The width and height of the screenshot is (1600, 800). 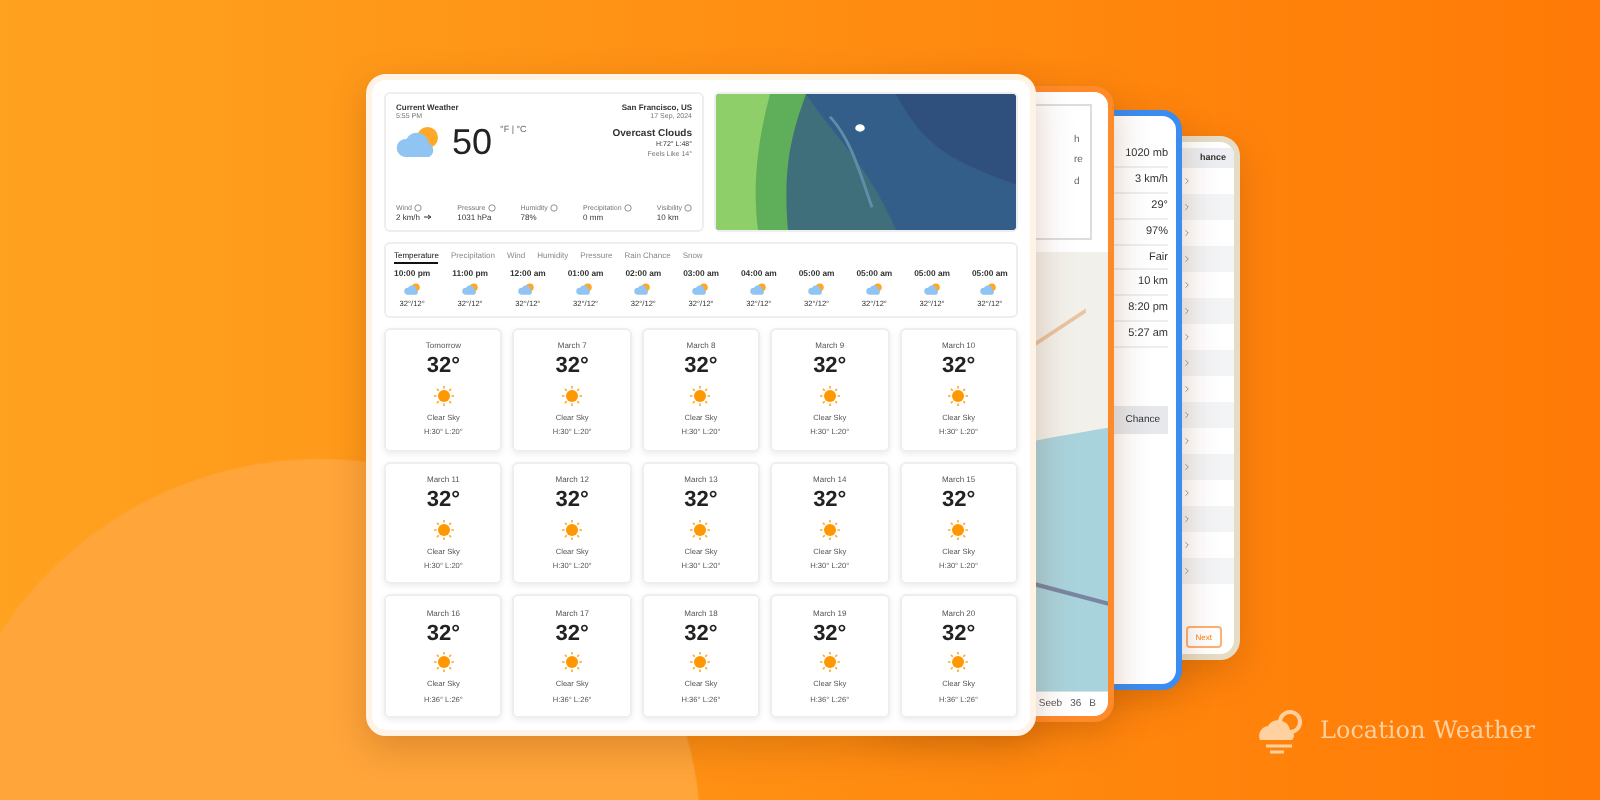 What do you see at coordinates (428, 217) in the screenshot?
I see `arrow-icon` at bounding box center [428, 217].